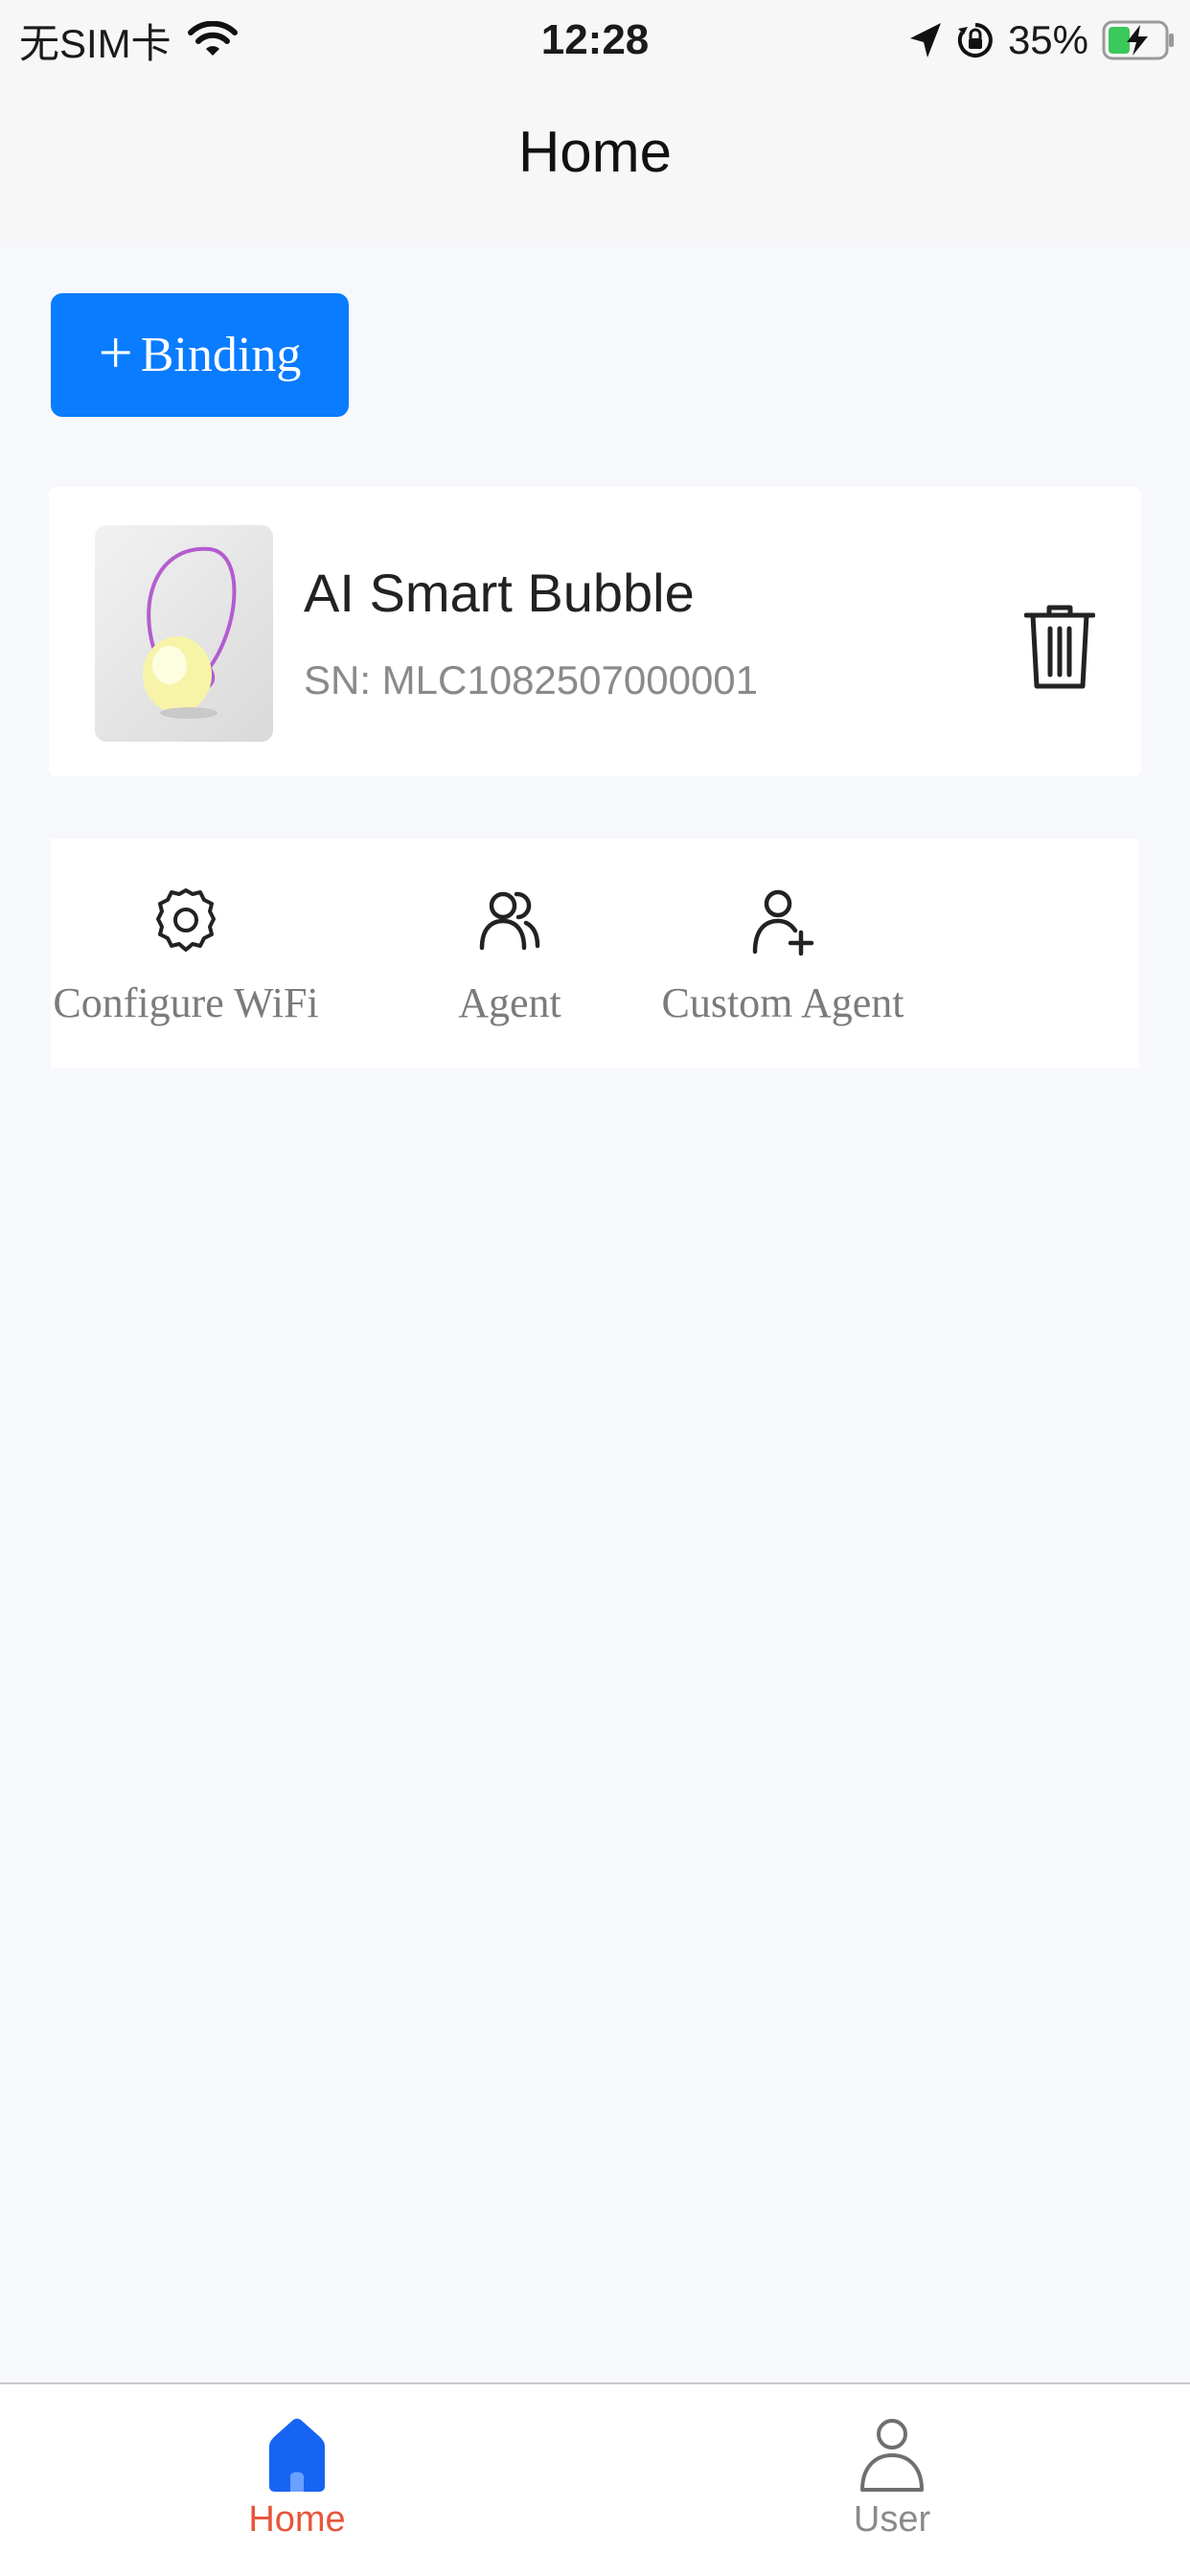 This screenshot has height=2576, width=1190. Describe the element at coordinates (892, 2455) in the screenshot. I see `user-icon` at that location.